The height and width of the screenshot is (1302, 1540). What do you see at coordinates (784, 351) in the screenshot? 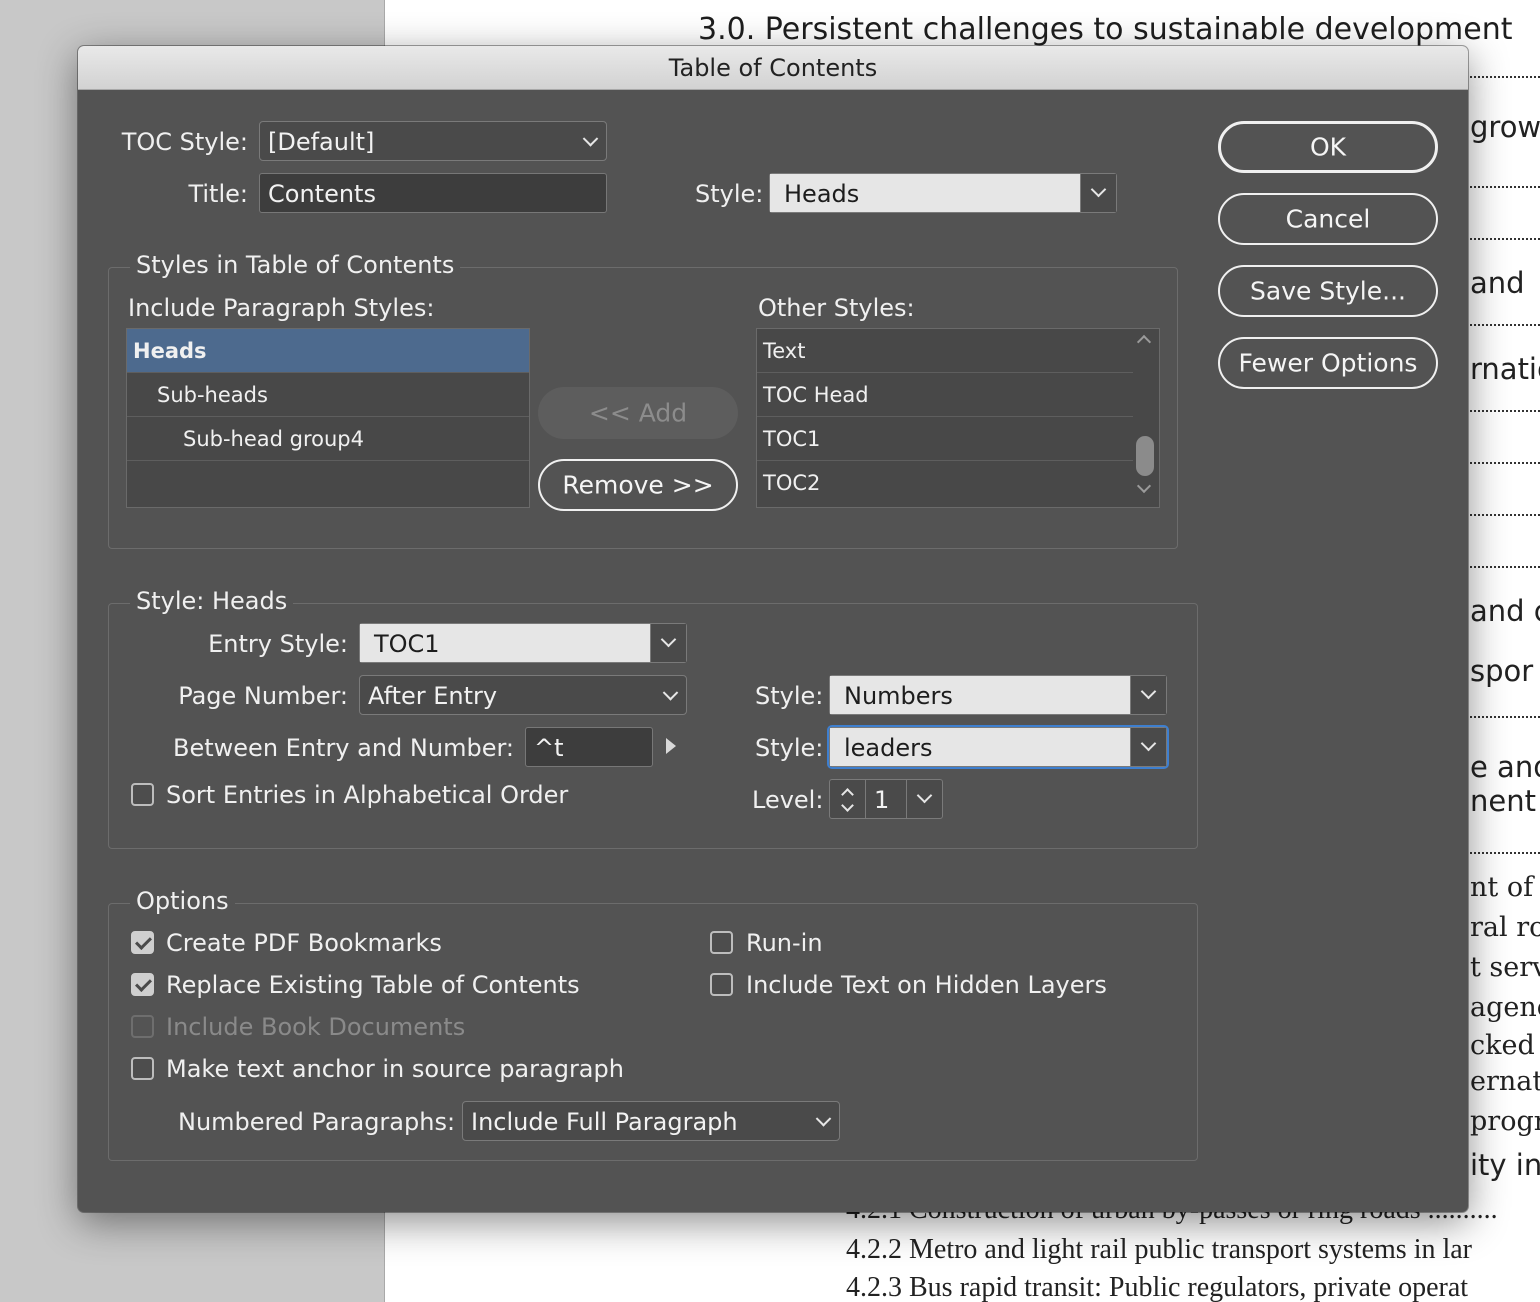
I see `list-item-label: Text` at bounding box center [784, 351].